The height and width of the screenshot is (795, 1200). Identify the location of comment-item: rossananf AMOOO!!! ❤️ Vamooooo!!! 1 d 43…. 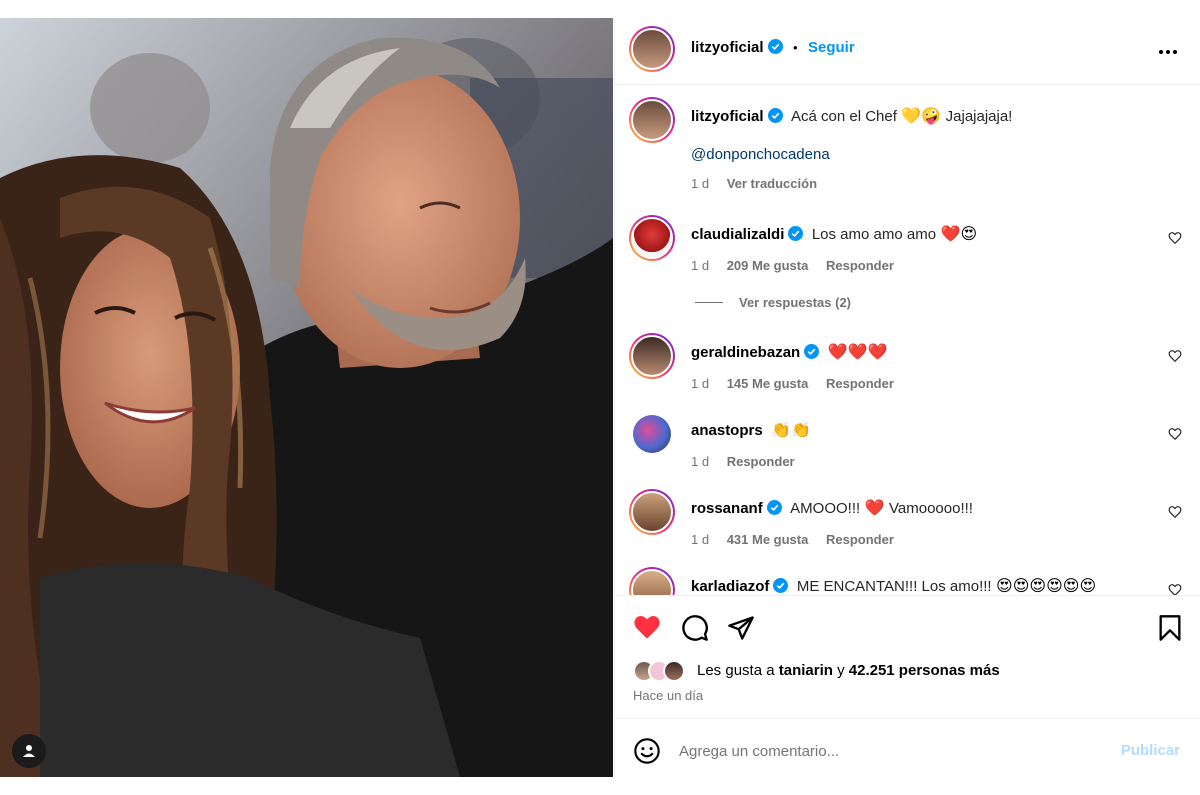
(907, 524).